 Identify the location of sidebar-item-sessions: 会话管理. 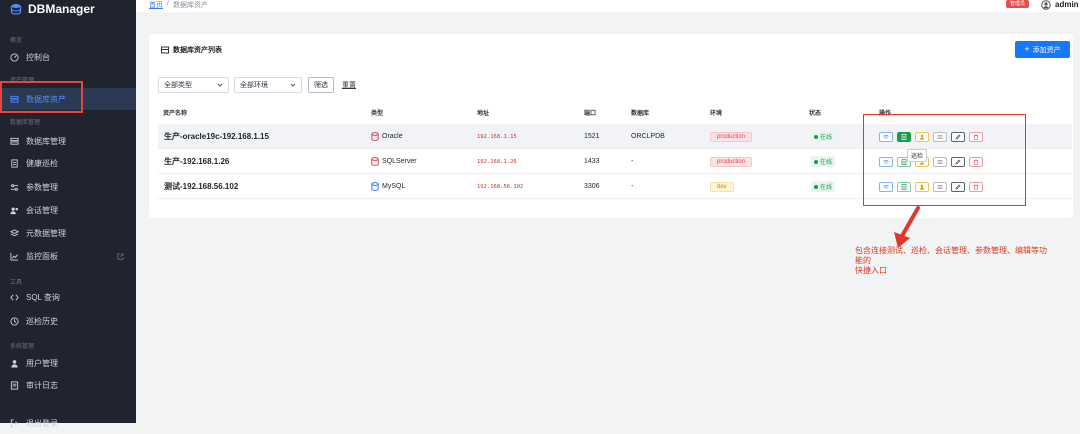
(68, 210).